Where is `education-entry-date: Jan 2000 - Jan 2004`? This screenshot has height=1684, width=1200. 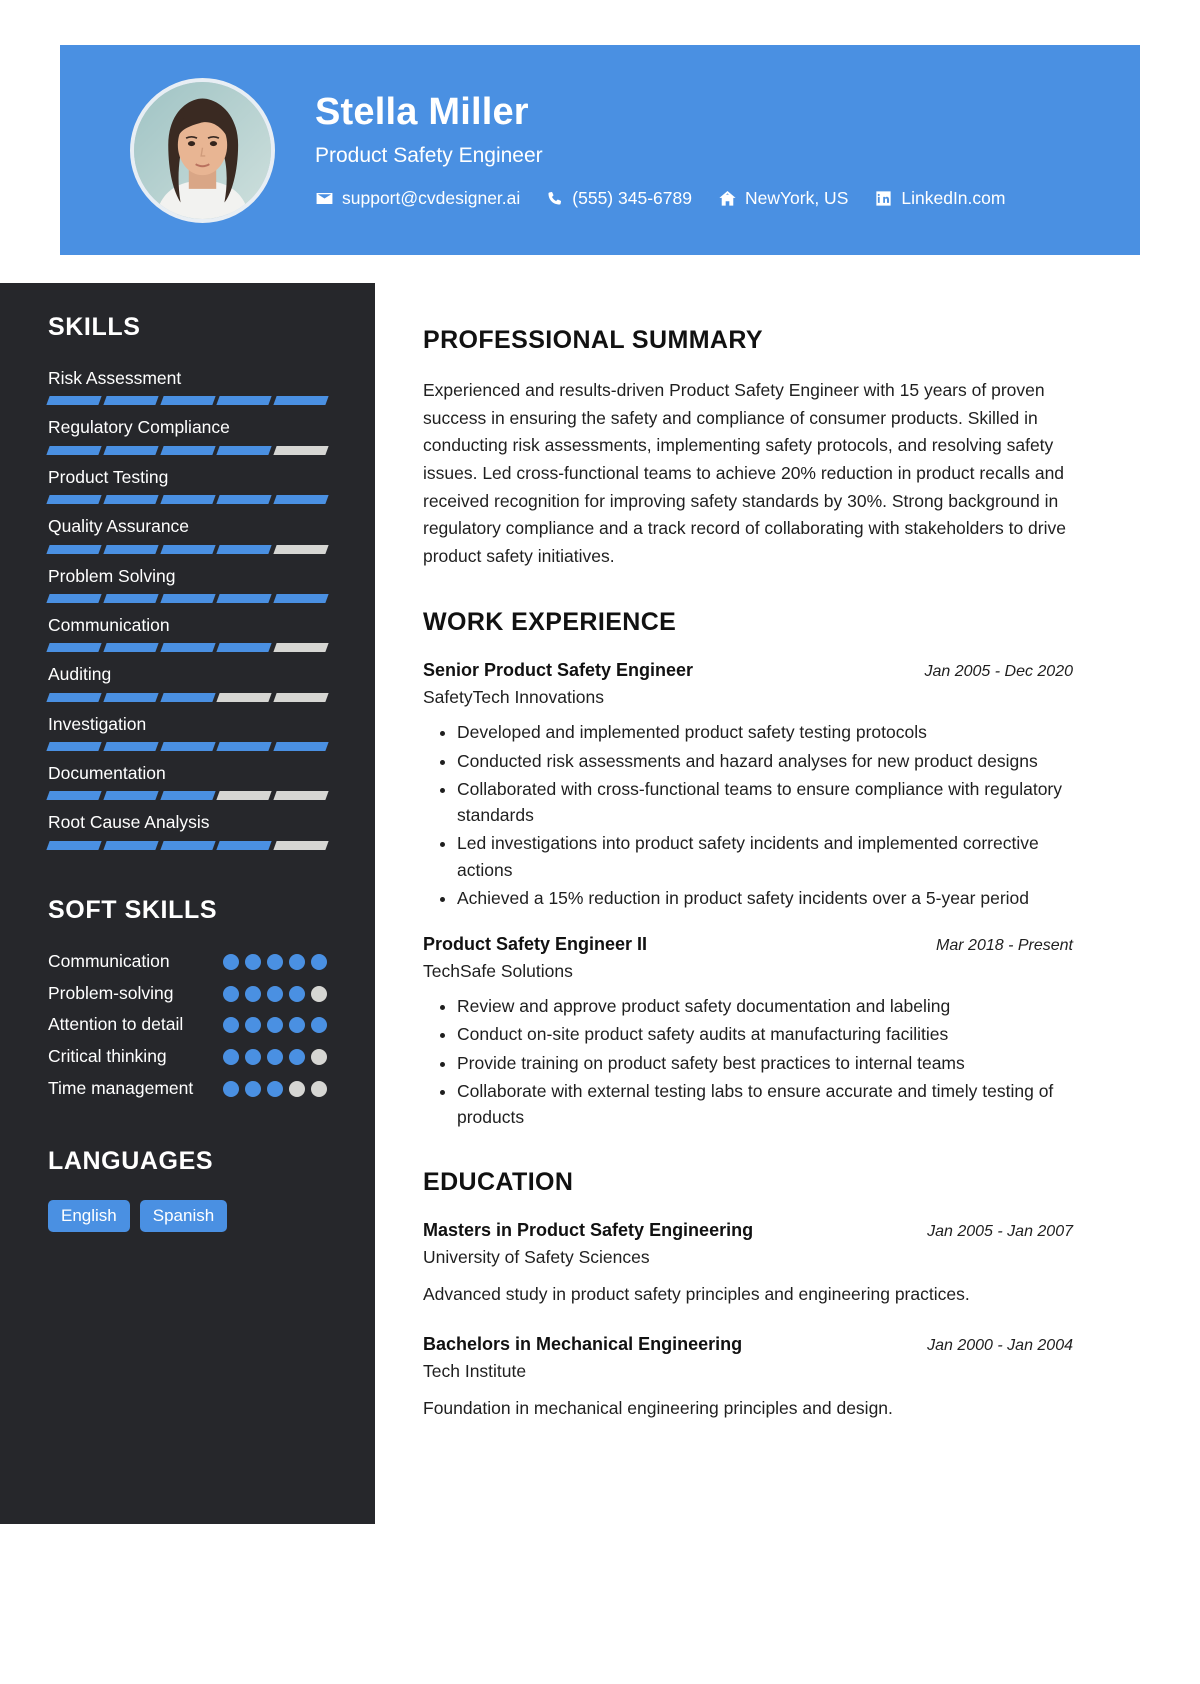 education-entry-date: Jan 2000 - Jan 2004 is located at coordinates (1000, 1346).